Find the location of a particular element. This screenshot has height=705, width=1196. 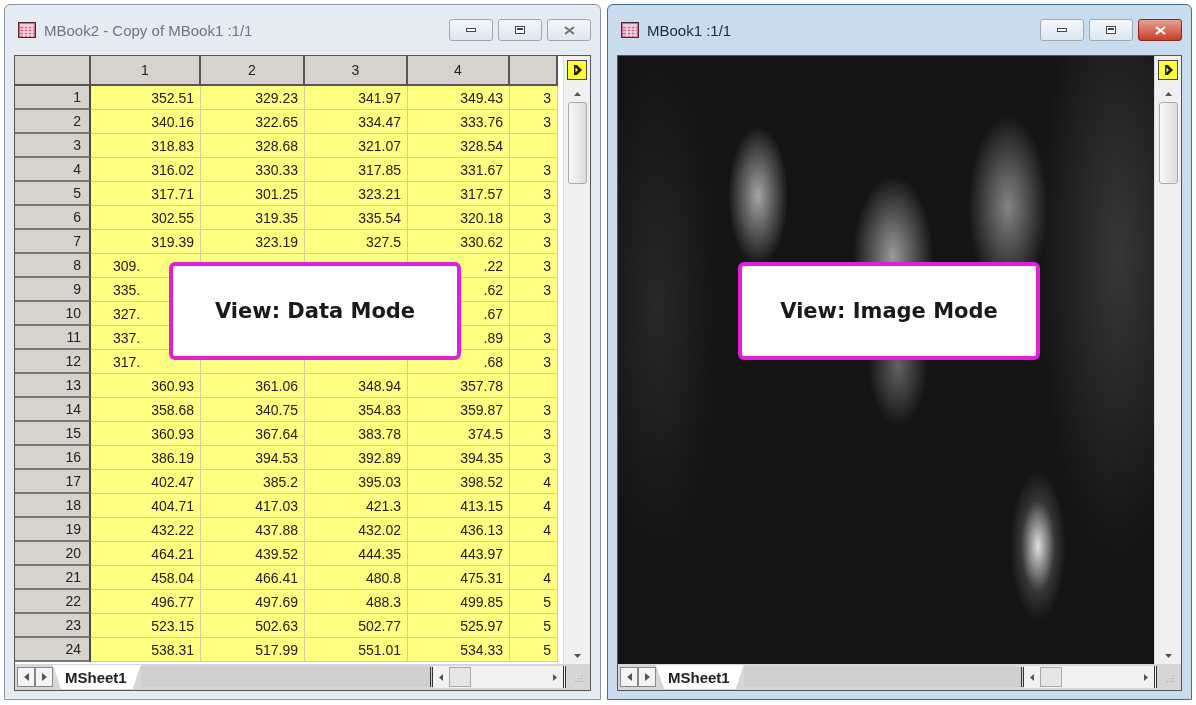

table-cell: 357.78 is located at coordinates (459, 386).